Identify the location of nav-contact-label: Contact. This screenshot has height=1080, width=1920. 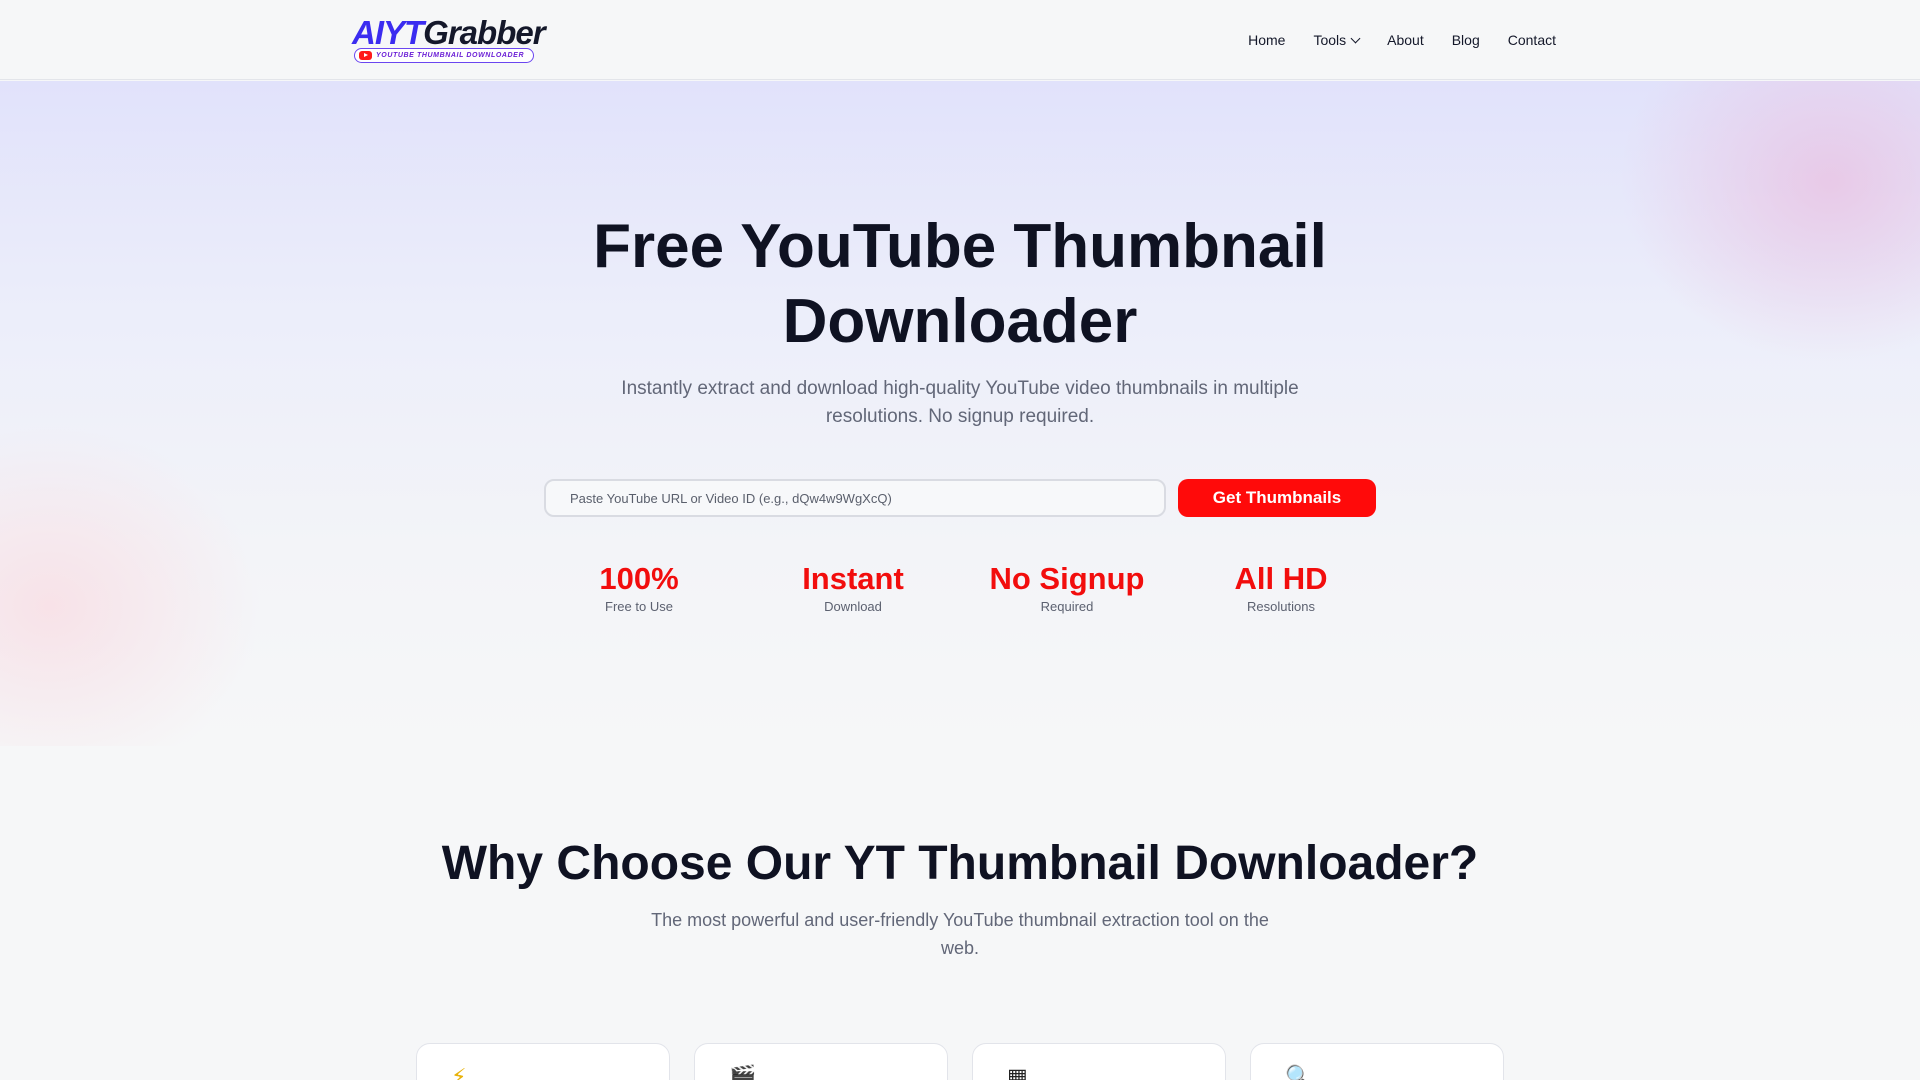
(1531, 40).